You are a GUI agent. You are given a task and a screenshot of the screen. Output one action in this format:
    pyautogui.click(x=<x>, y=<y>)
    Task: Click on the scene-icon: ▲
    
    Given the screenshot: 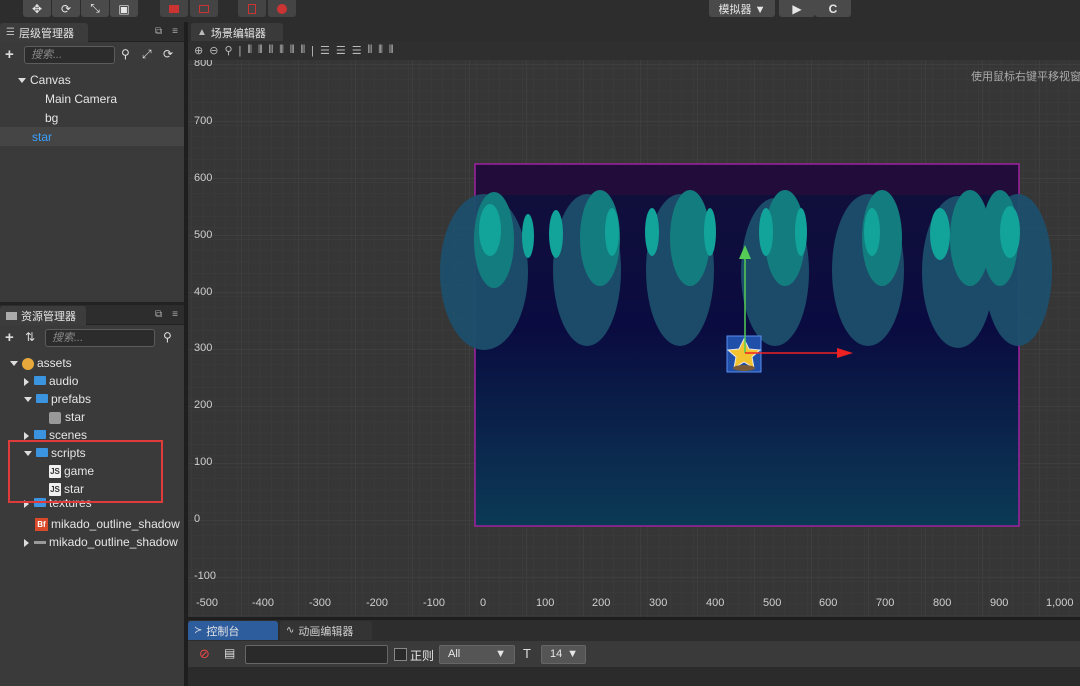 What is the action you would take?
    pyautogui.click(x=202, y=32)
    